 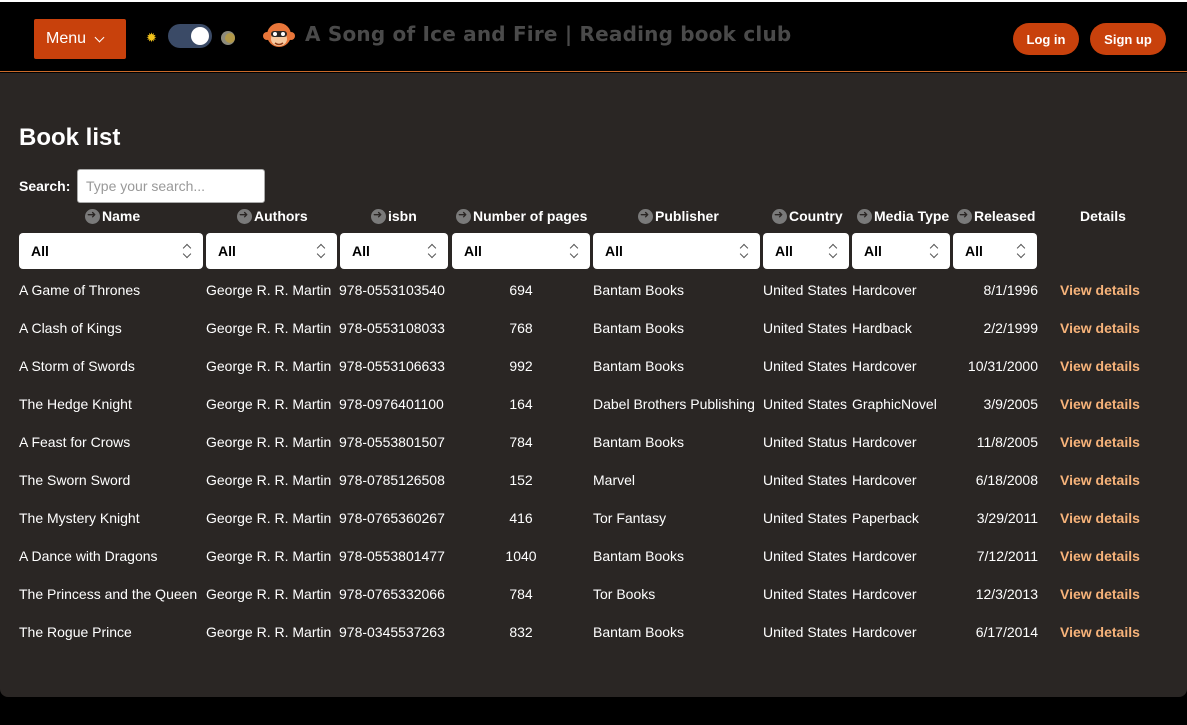 What do you see at coordinates (1103, 216) in the screenshot?
I see `column-header-details: Details` at bounding box center [1103, 216].